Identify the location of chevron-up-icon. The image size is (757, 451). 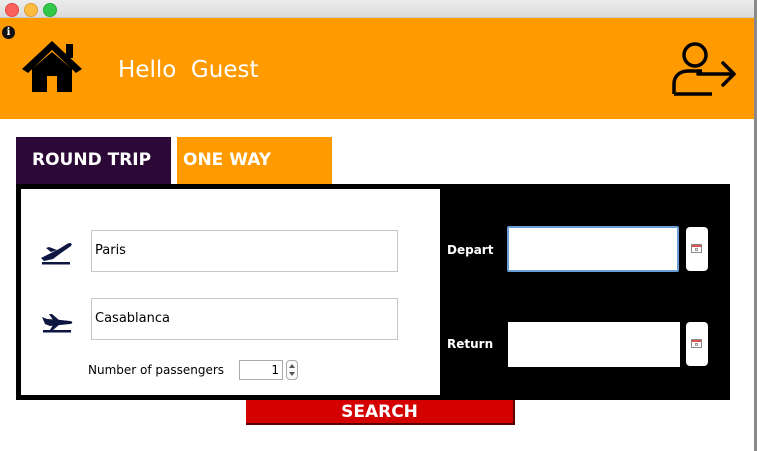
(292, 366).